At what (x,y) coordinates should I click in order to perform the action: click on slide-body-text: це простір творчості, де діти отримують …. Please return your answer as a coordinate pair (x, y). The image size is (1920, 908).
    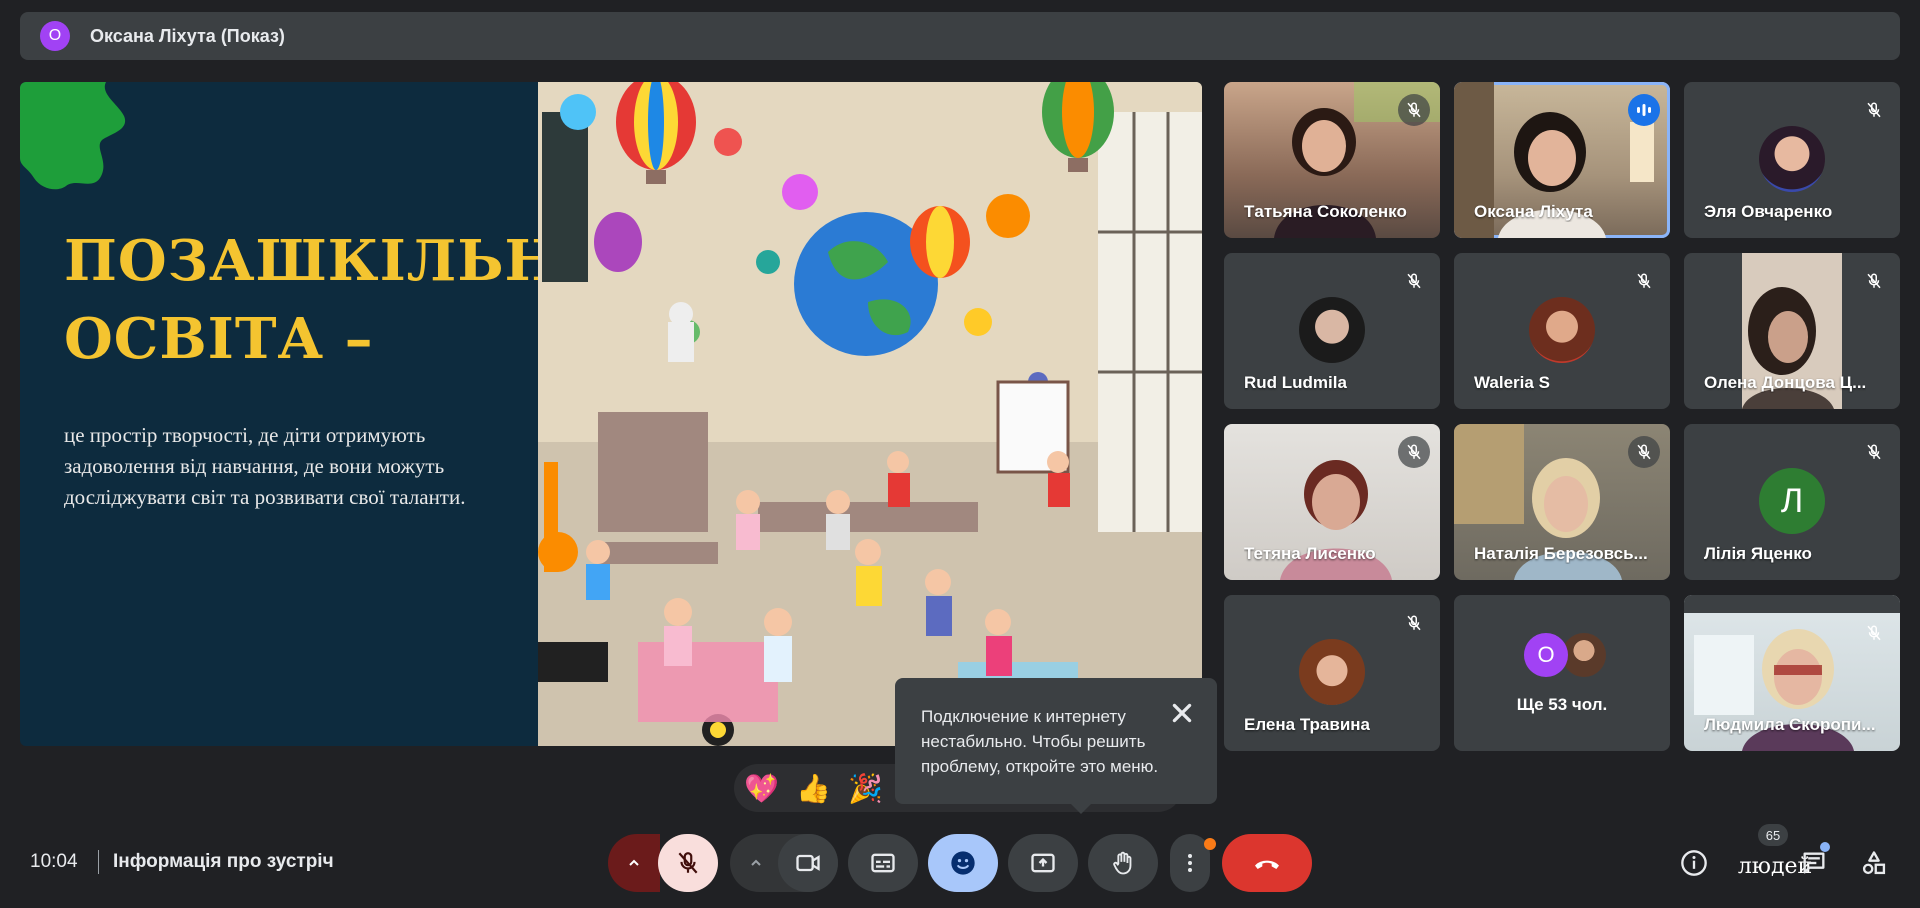
    Looking at the image, I should click on (265, 466).